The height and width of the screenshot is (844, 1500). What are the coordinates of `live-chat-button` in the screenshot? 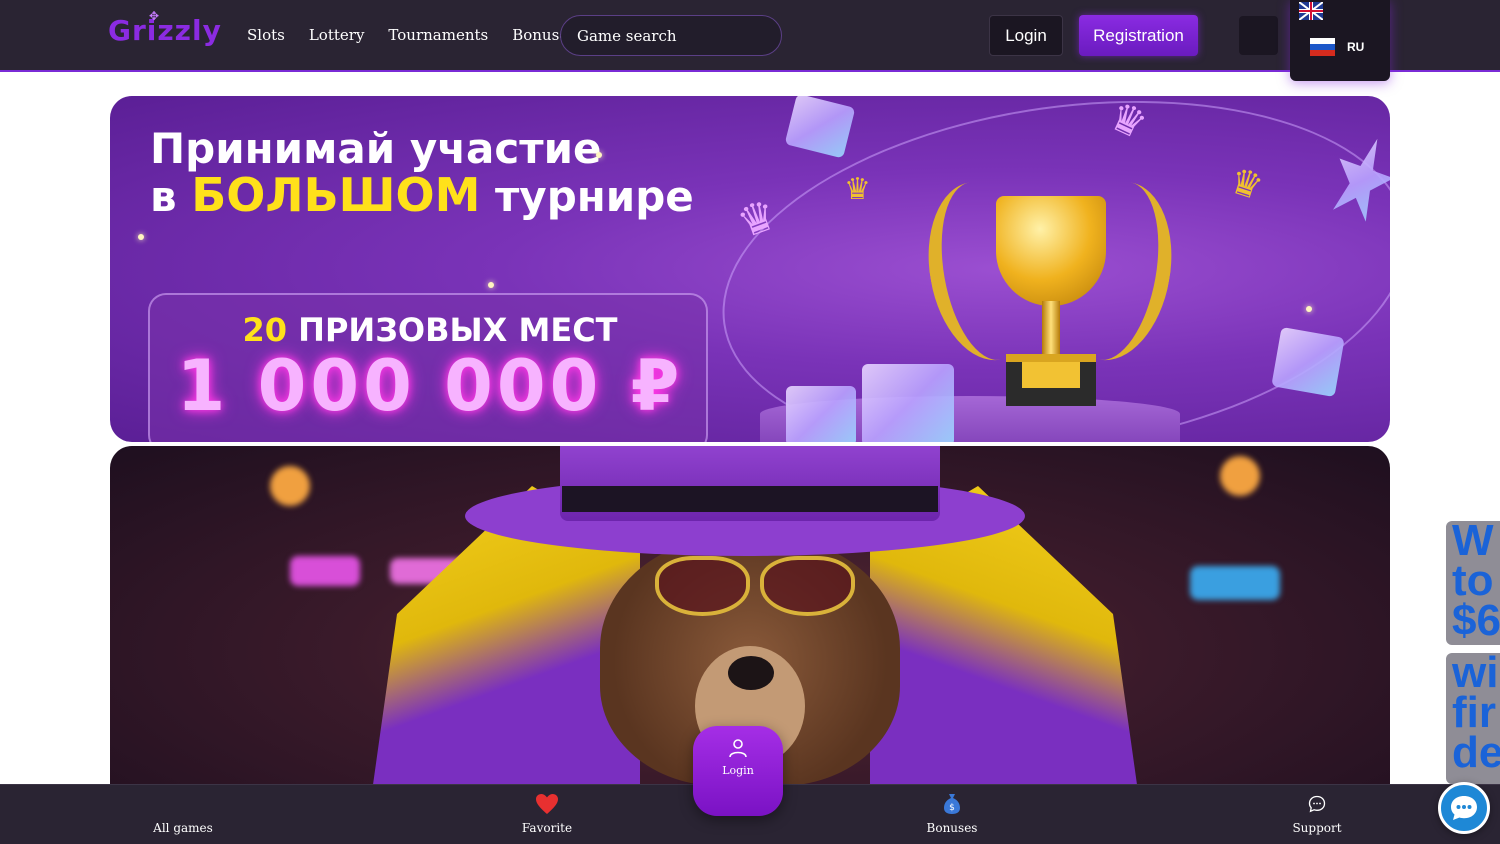 It's located at (1464, 808).